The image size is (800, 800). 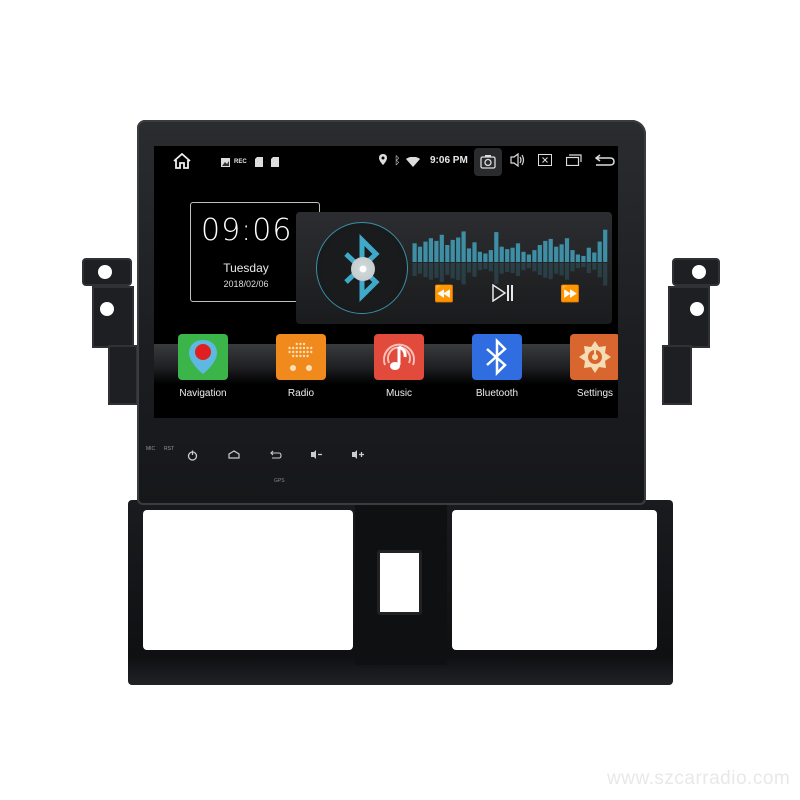 What do you see at coordinates (518, 161) in the screenshot?
I see `volume-icon` at bounding box center [518, 161].